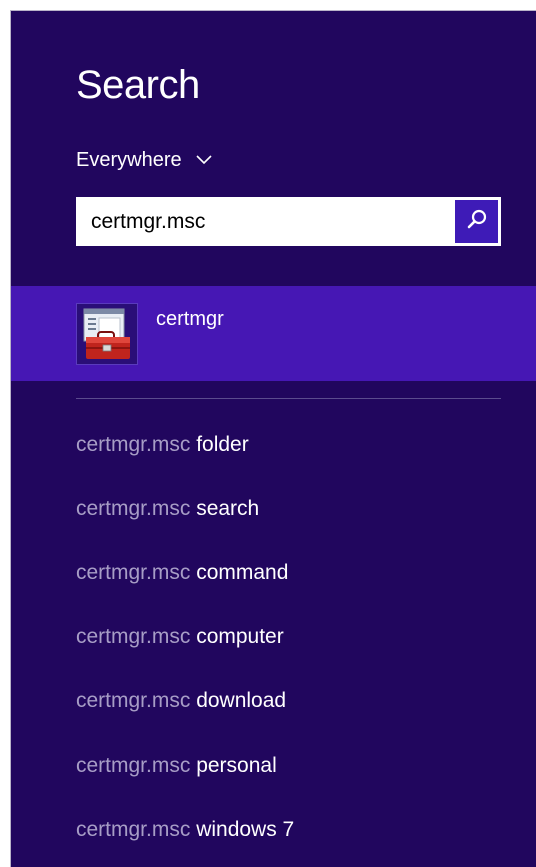  I want to click on pane-title: Search, so click(138, 85).